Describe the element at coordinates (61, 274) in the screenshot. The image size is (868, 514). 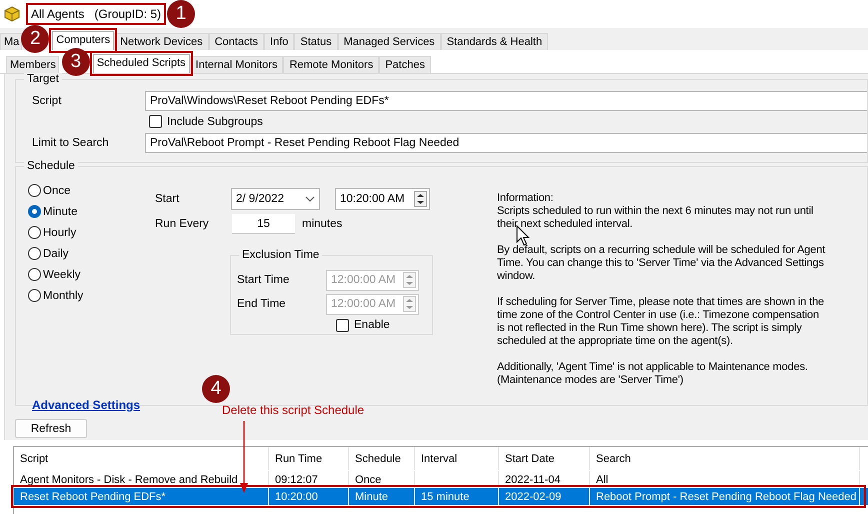
I see `radio-label: Weekly` at that location.